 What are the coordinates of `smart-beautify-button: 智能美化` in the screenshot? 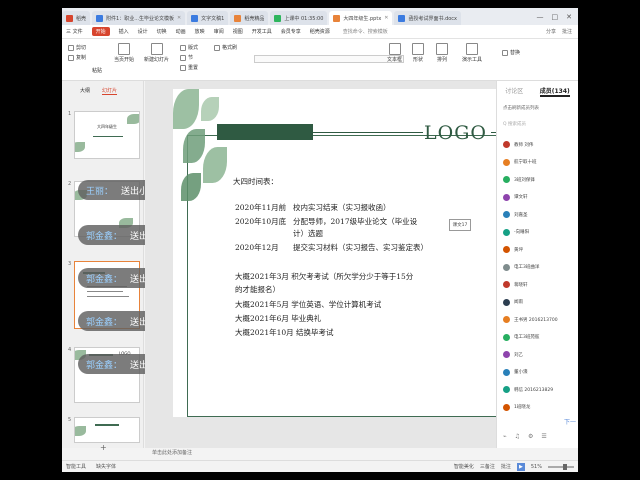 It's located at (464, 466).